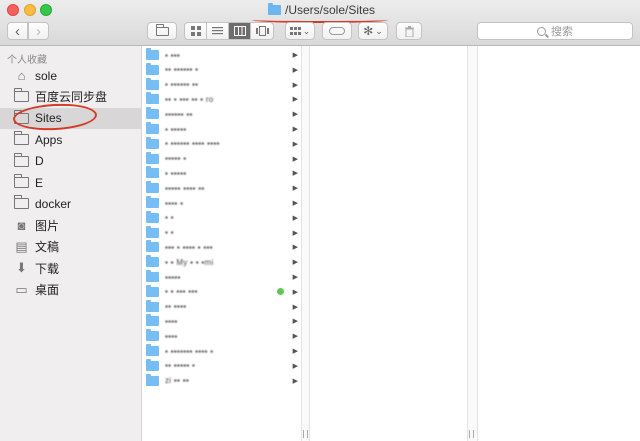 The height and width of the screenshot is (441, 640). What do you see at coordinates (71, 139) in the screenshot?
I see `sidebar-item-apps: Apps` at bounding box center [71, 139].